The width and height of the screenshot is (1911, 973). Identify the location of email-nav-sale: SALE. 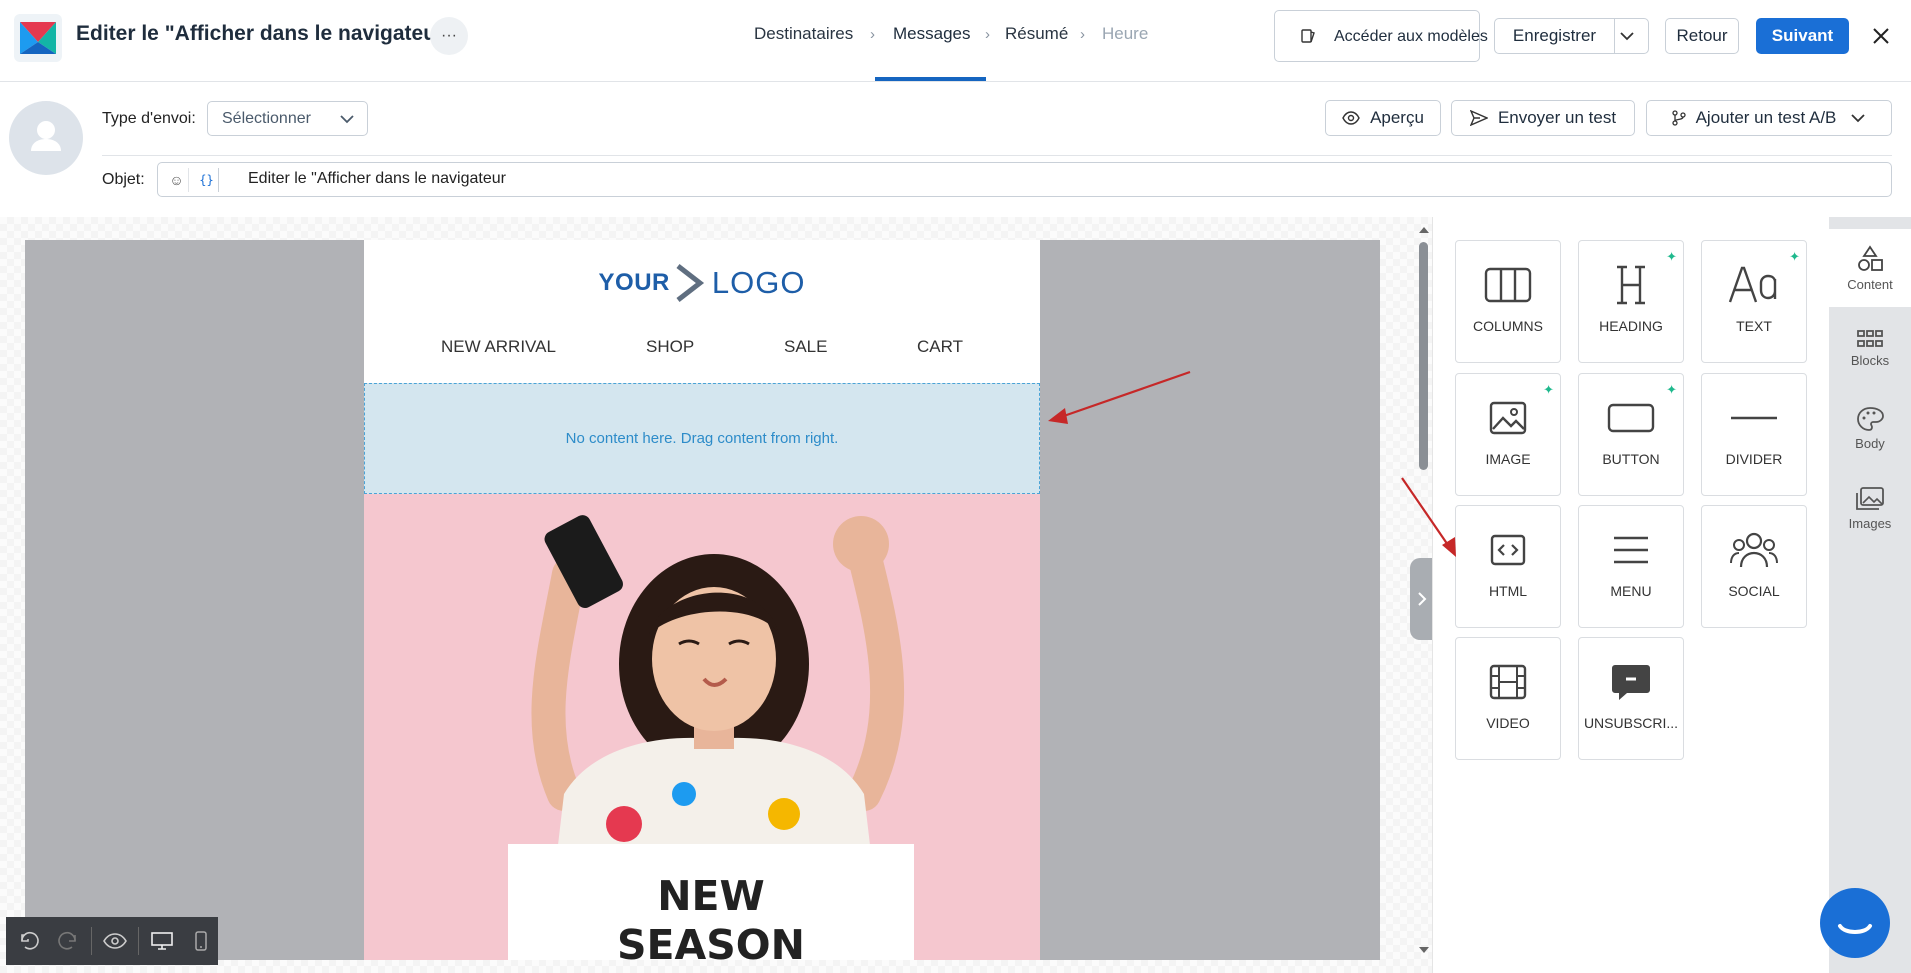
(805, 347).